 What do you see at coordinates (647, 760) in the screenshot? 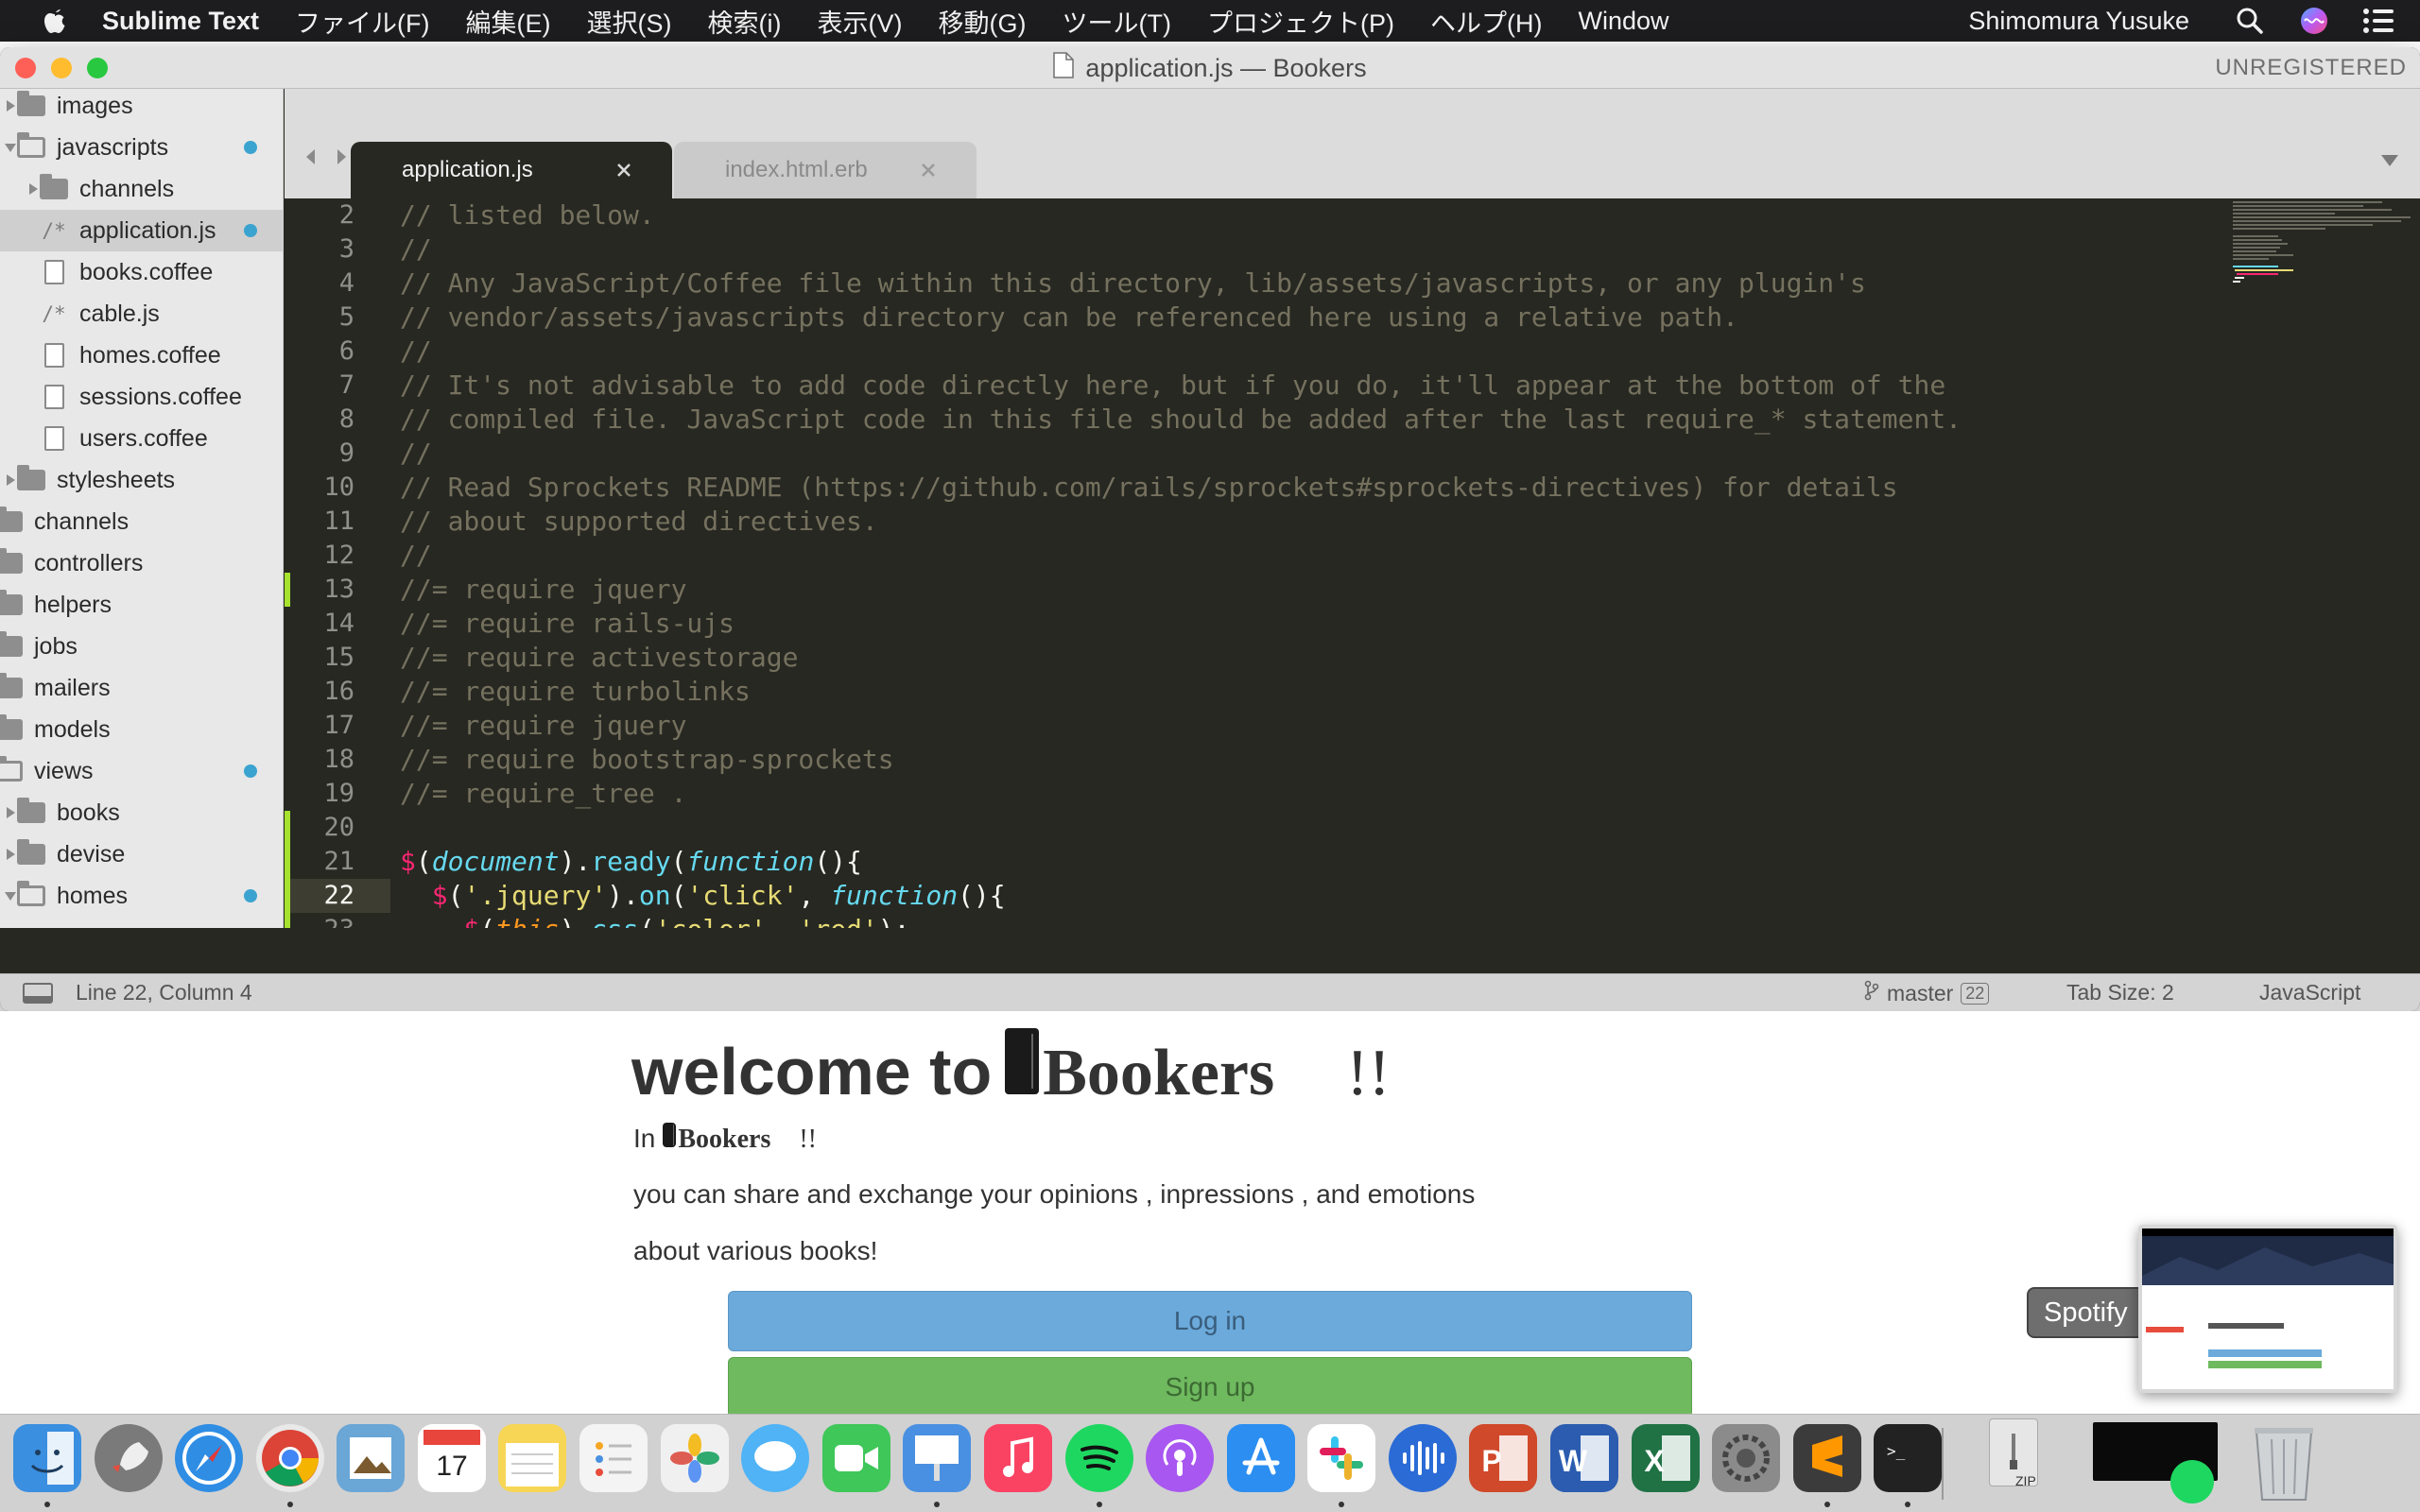
I see `code-line: //= require bootstrap-sprockets` at bounding box center [647, 760].